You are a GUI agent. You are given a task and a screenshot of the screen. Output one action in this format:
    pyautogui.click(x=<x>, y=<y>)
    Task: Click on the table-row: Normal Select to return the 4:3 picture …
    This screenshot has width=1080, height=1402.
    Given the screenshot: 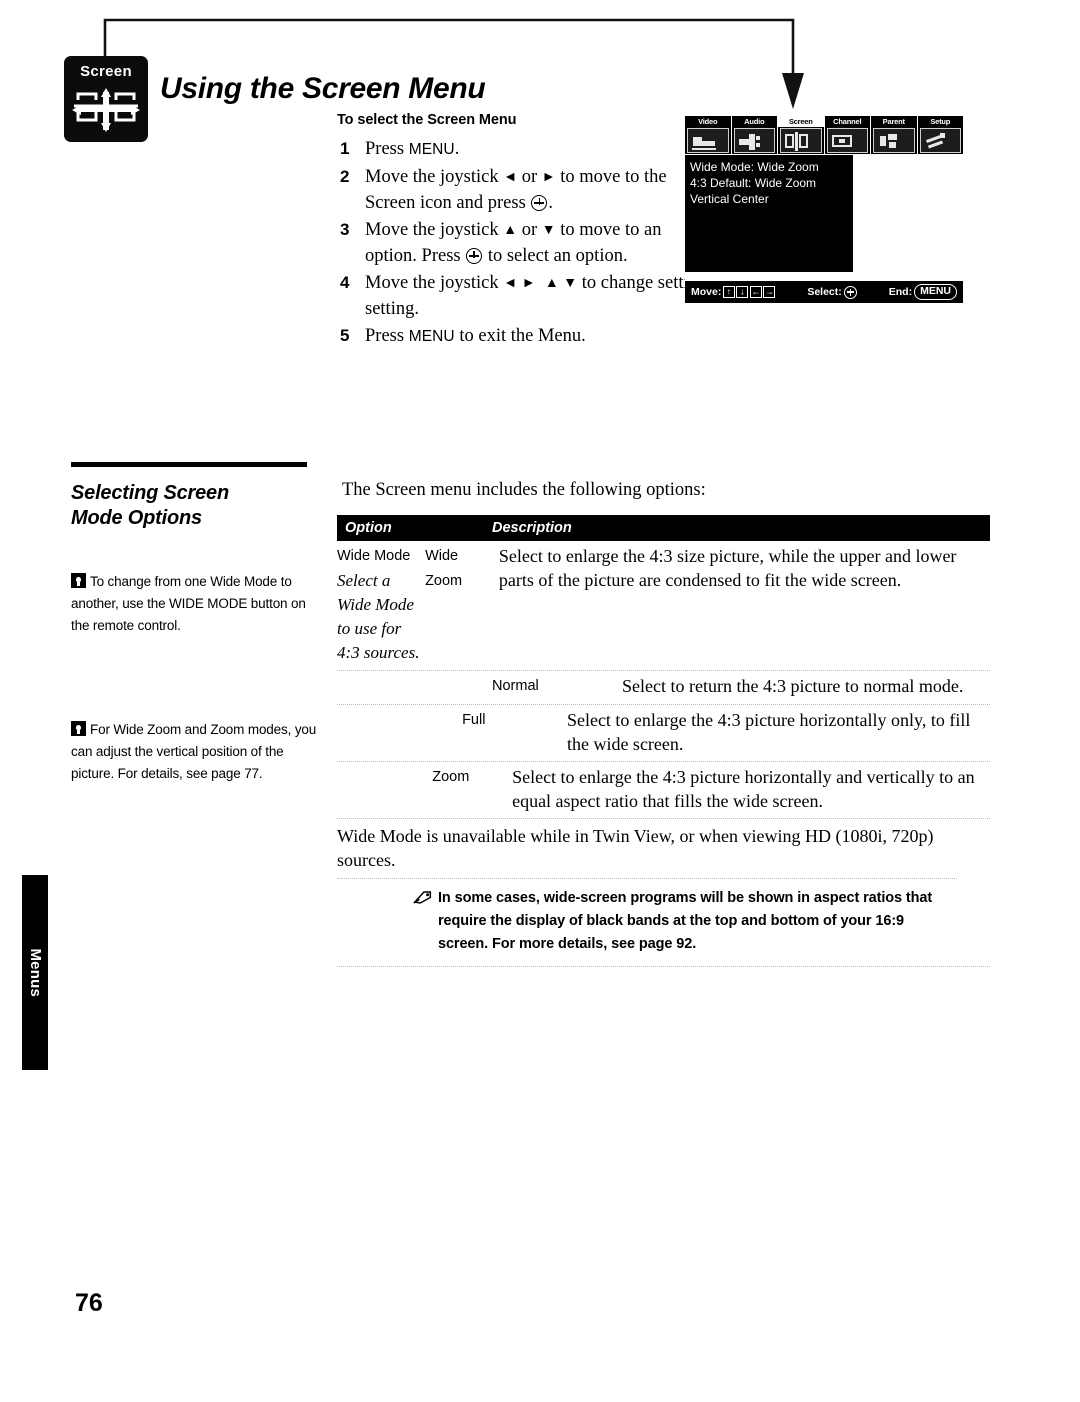 What is the action you would take?
    pyautogui.click(x=663, y=688)
    